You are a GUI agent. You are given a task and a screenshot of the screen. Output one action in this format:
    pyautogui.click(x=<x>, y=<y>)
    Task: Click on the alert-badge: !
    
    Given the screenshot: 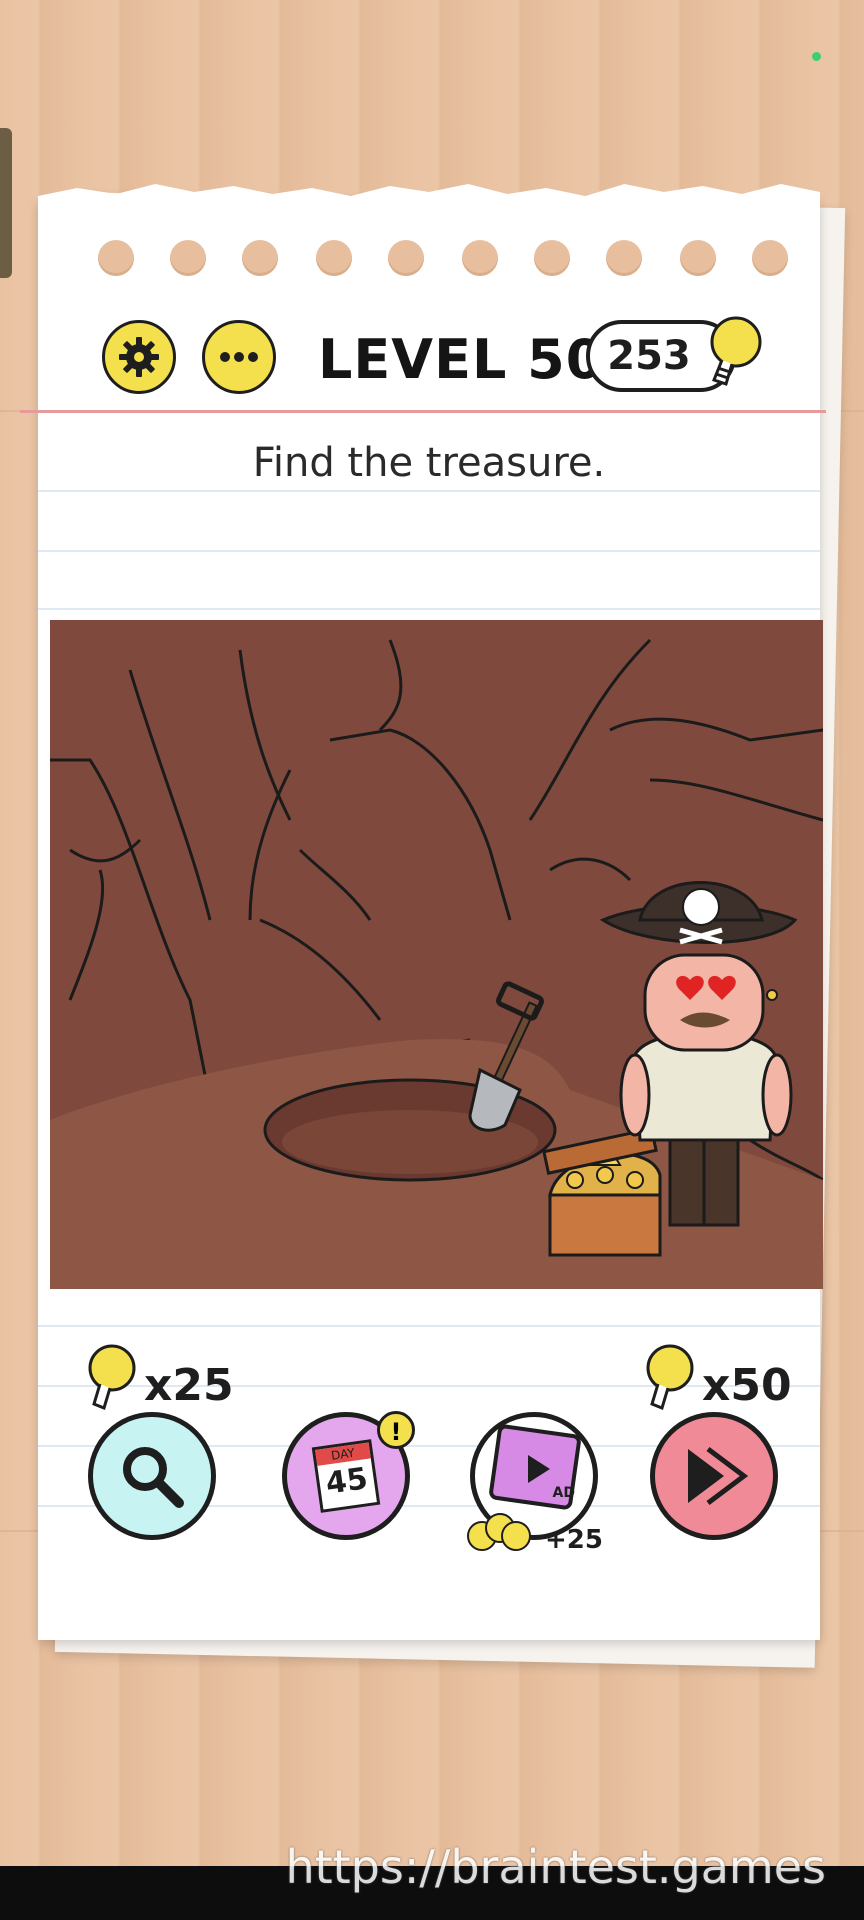 What is the action you would take?
    pyautogui.click(x=396, y=1430)
    